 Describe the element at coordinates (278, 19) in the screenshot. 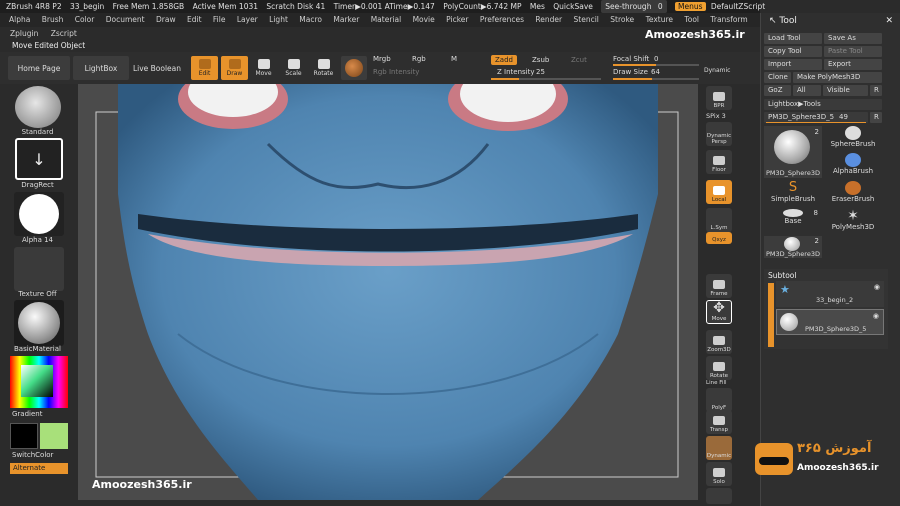

I see `menu-light: Light` at that location.